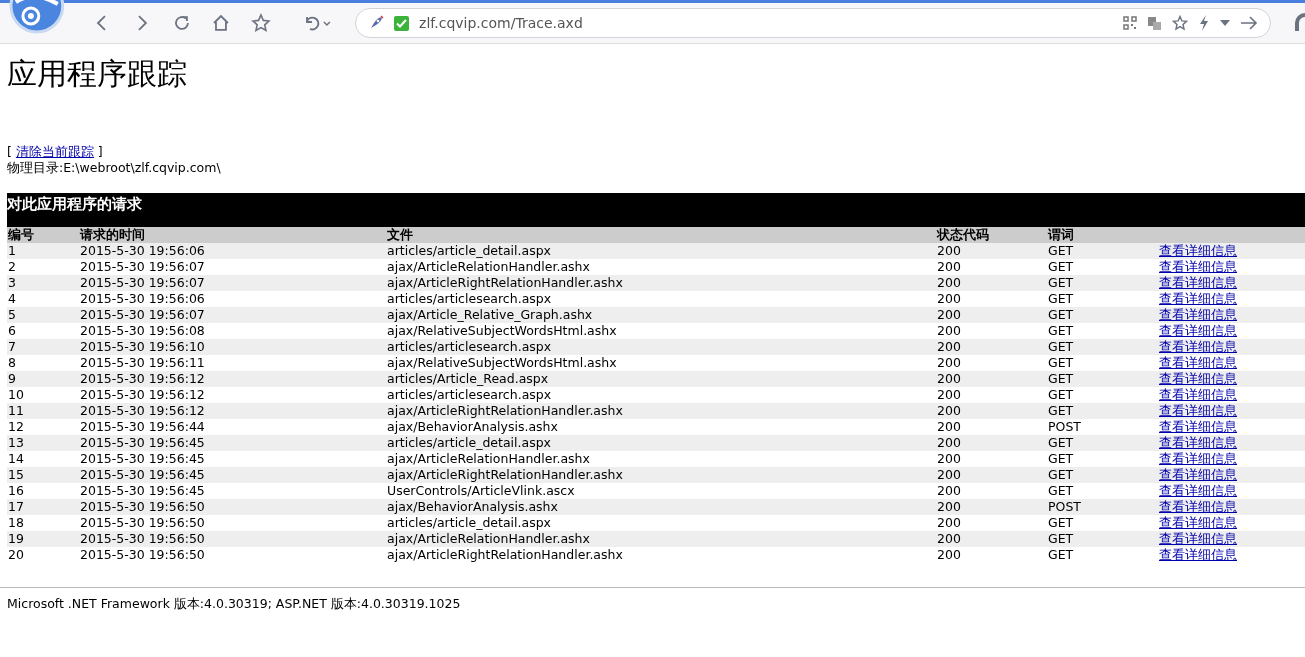 This screenshot has width=1305, height=657. I want to click on table-cell: ajax/ArticleRightRelationHandler.ashx, so click(661, 475).